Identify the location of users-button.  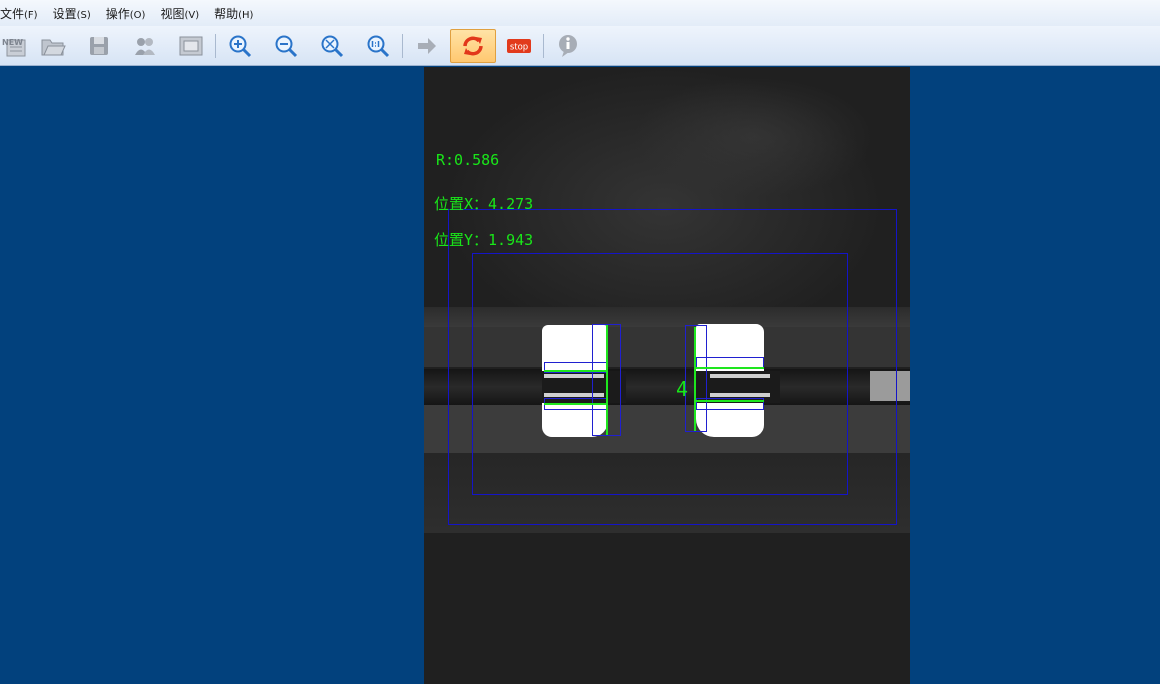
(145, 46).